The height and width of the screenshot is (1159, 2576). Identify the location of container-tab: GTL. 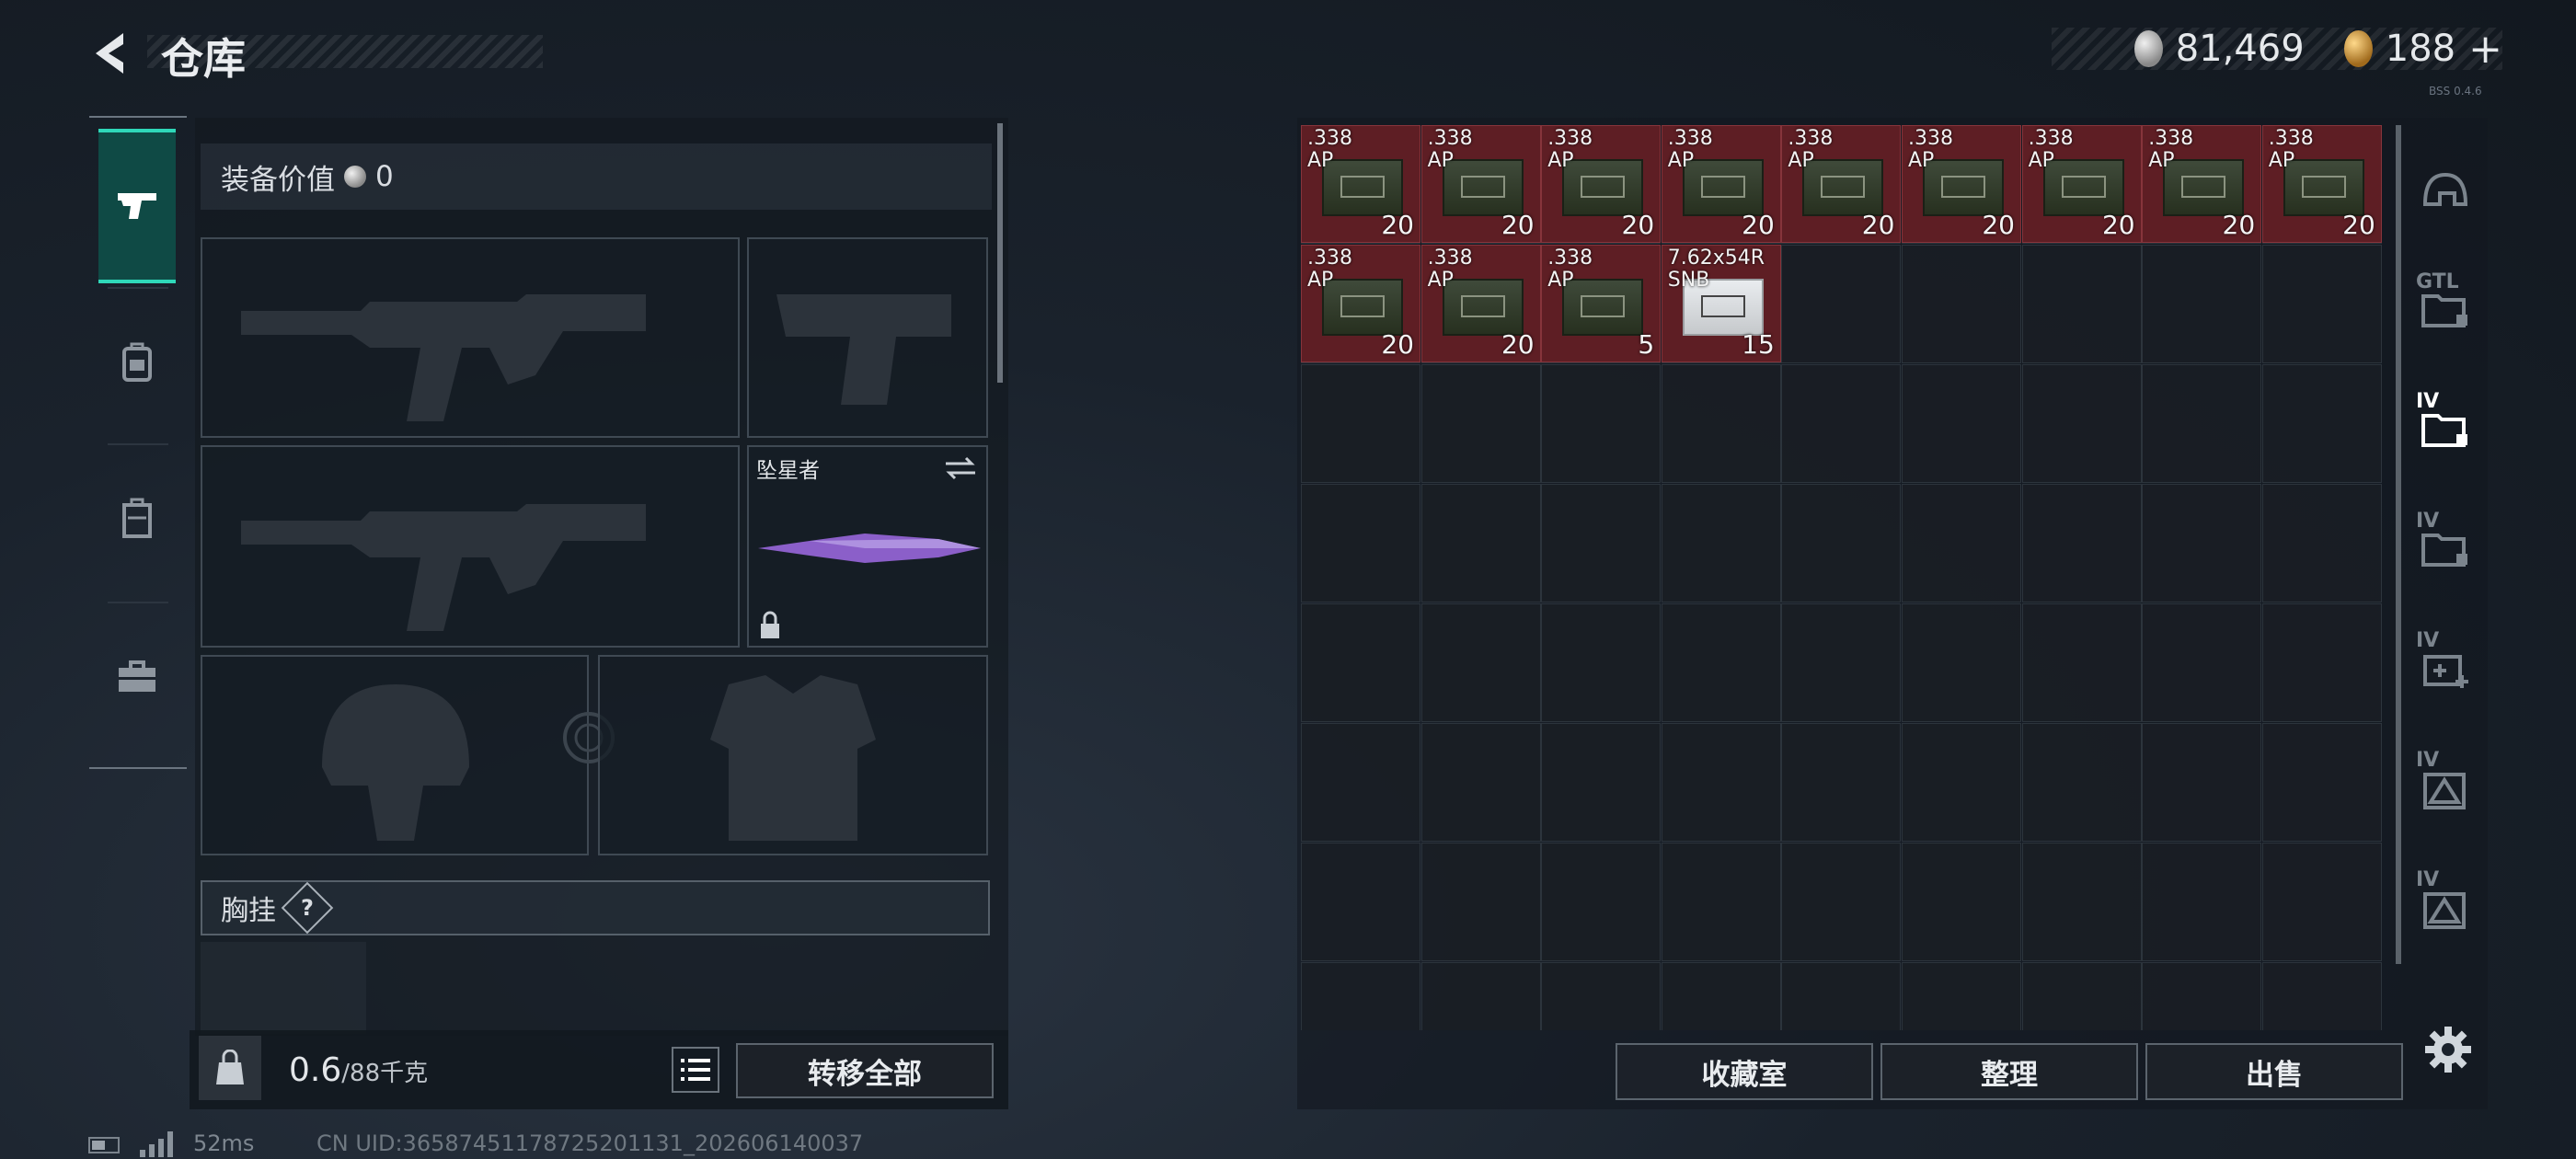
(2445, 309).